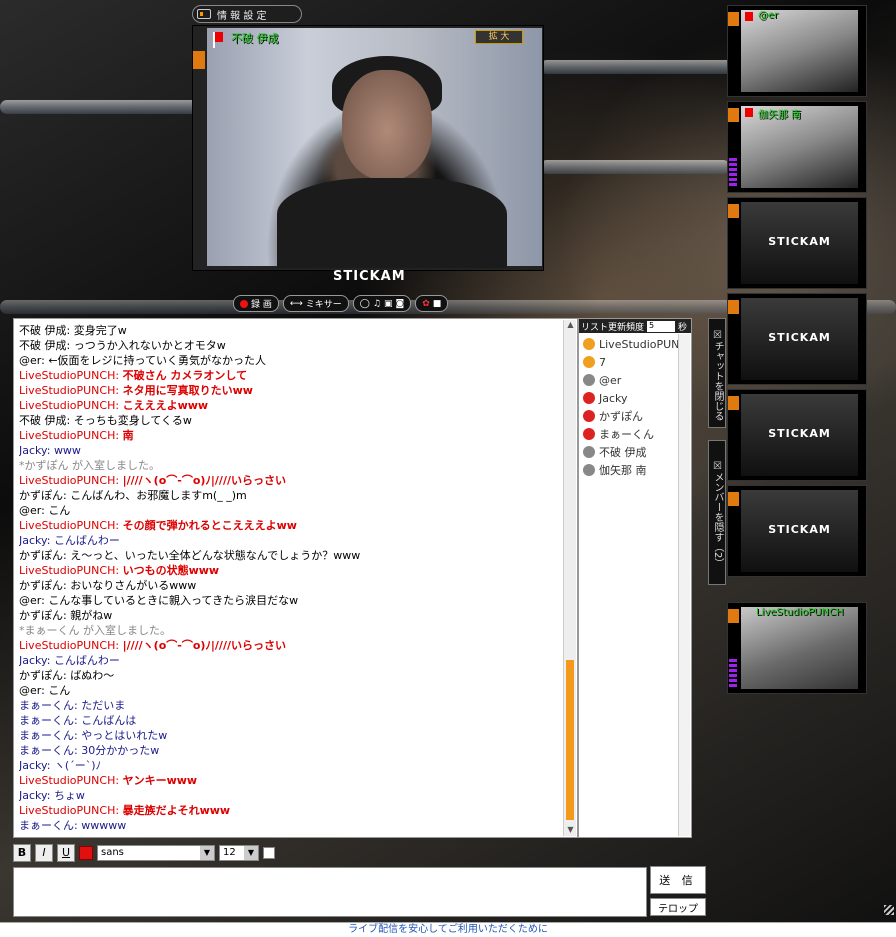 The image size is (896, 937). Describe the element at coordinates (239, 853) in the screenshot. I see `font-size-select: 12 ▼` at that location.